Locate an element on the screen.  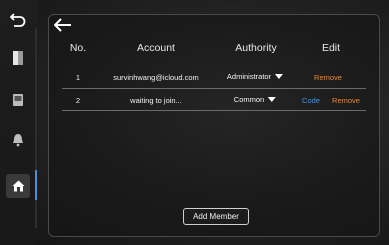
home-icon is located at coordinates (18, 186).